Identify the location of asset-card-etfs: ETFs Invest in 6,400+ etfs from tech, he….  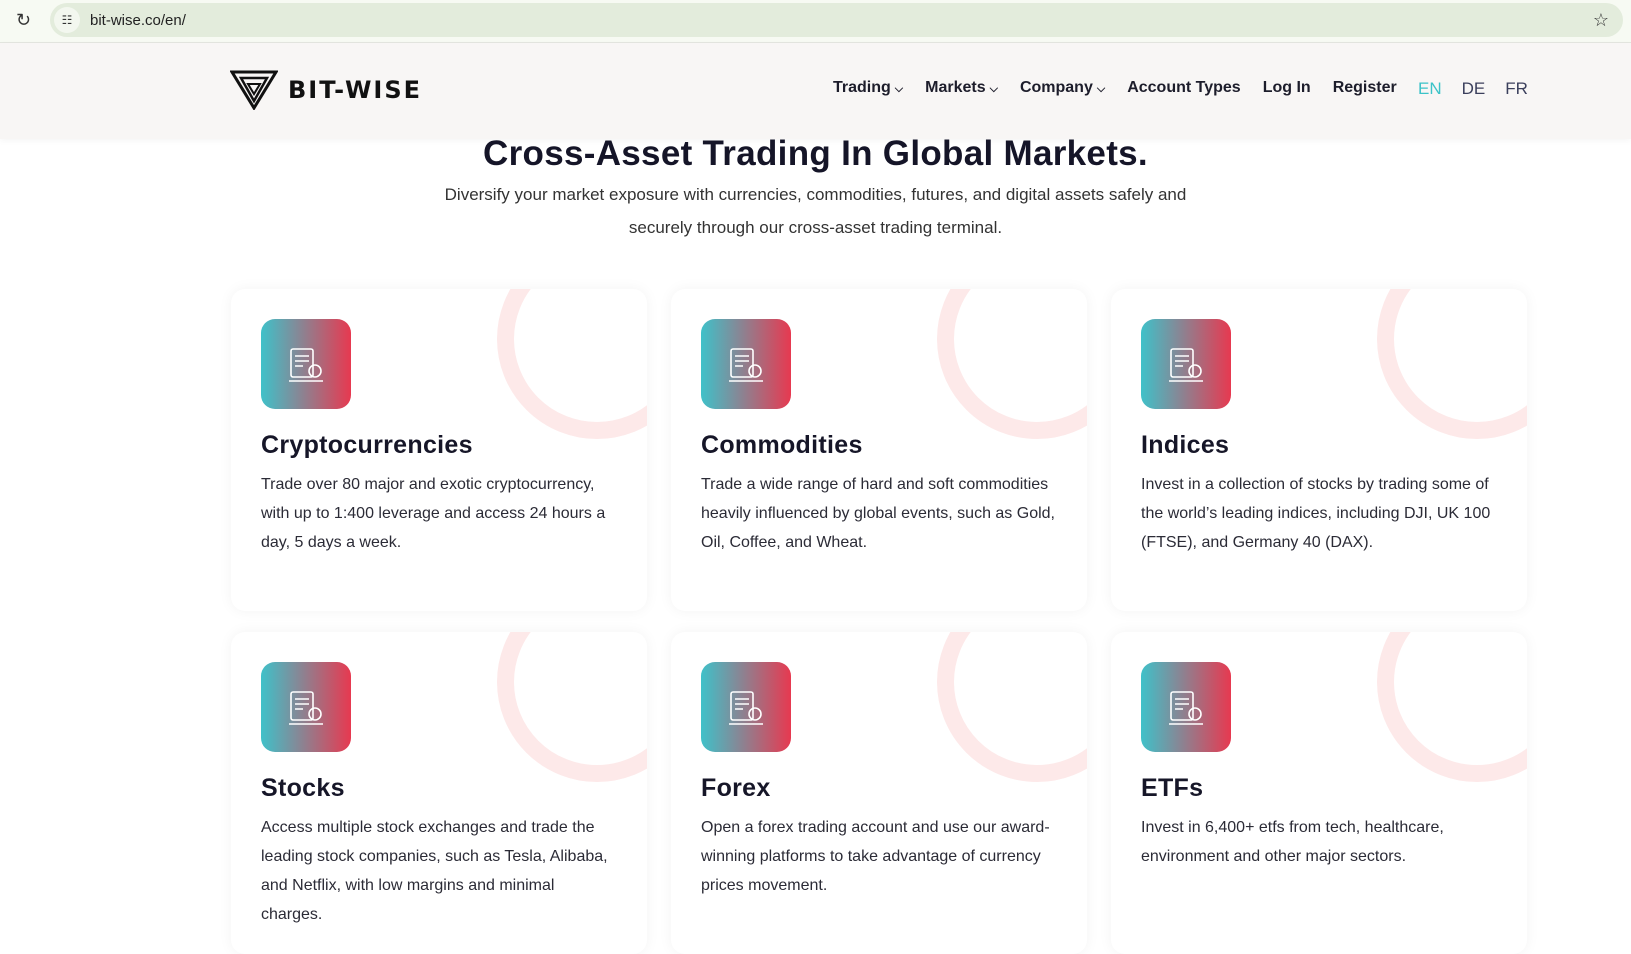
(1319, 793).